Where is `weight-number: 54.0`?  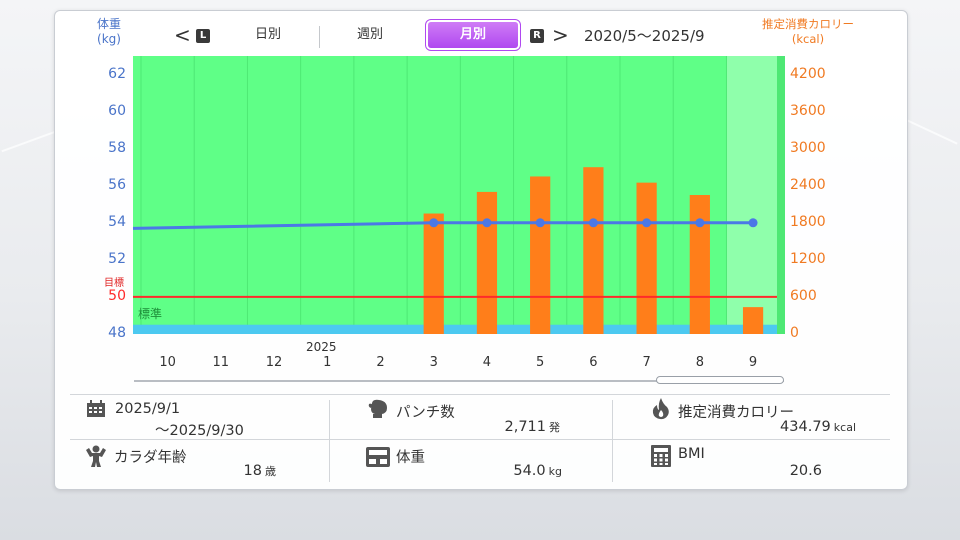 weight-number: 54.0 is located at coordinates (529, 471).